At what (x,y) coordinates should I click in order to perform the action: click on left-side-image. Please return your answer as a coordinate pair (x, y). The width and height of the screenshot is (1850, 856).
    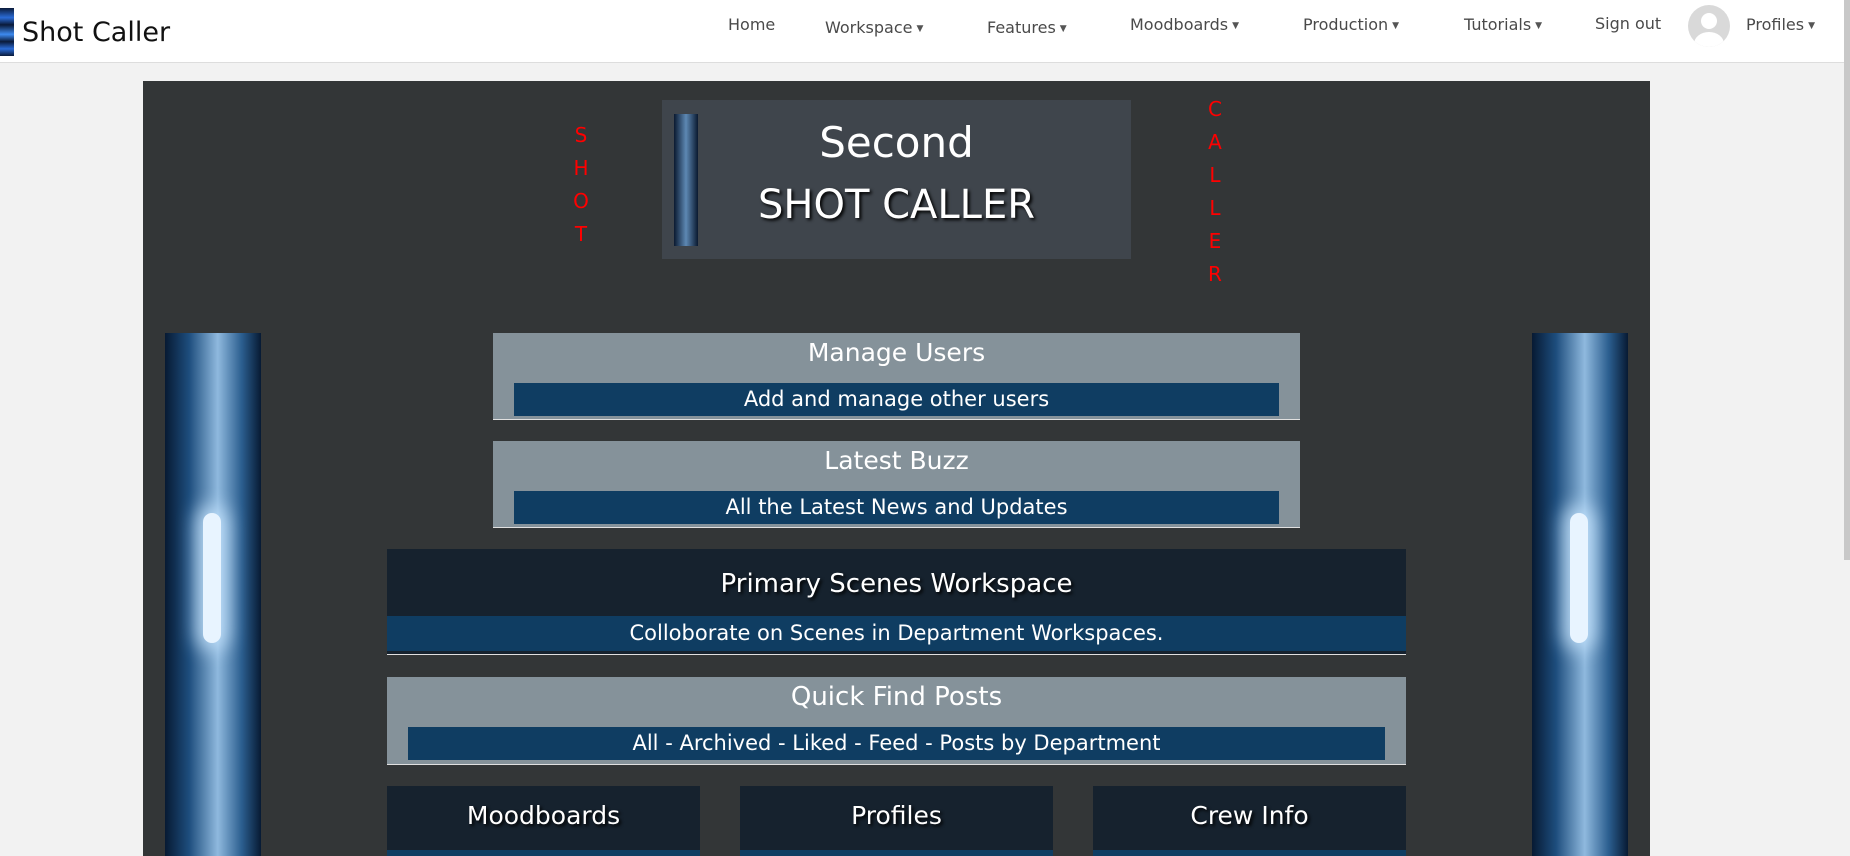
    Looking at the image, I should click on (213, 594).